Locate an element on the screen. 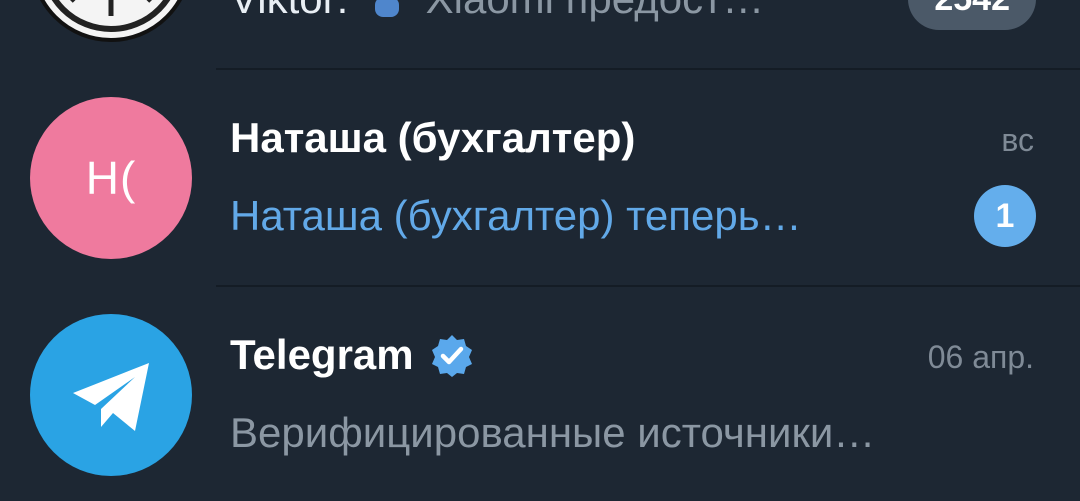  chat-name: Наташа (бухгалтер) is located at coordinates (433, 137).